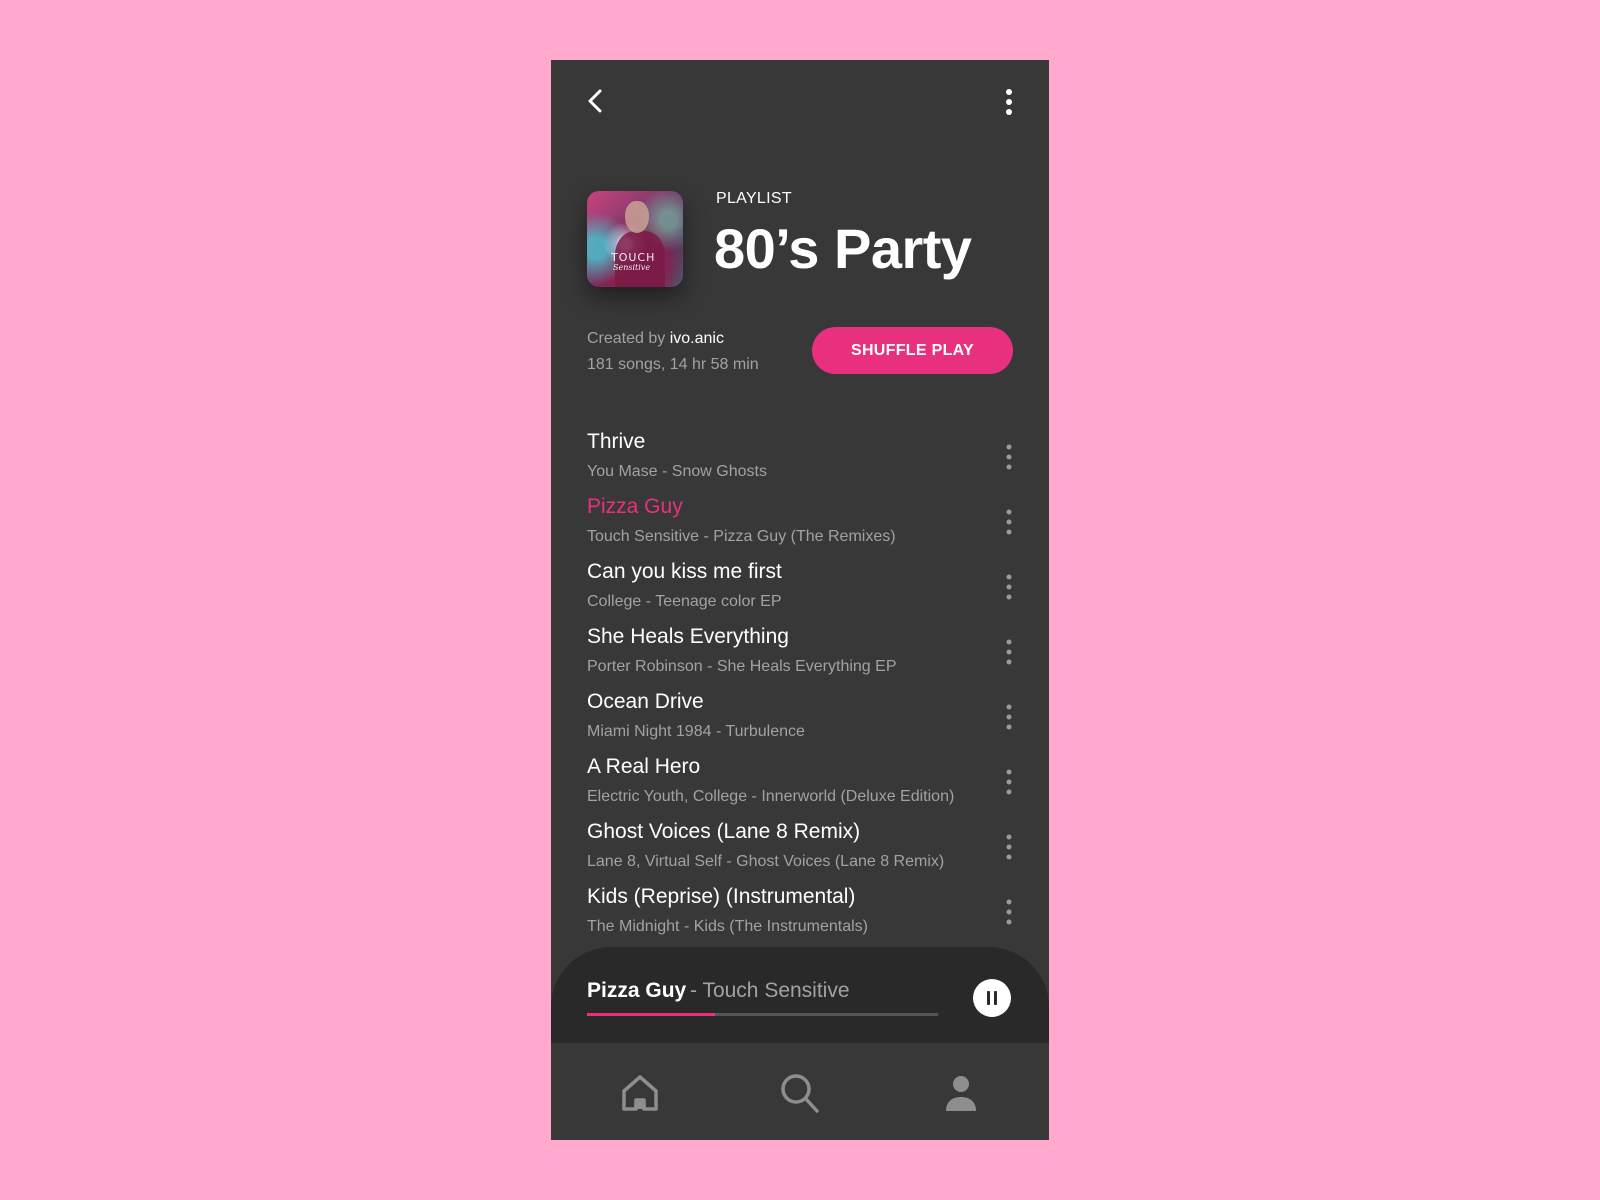 The height and width of the screenshot is (1200, 1600). Describe the element at coordinates (677, 471) in the screenshot. I see `track-subtitle: You Mase - Snow Ghosts` at that location.